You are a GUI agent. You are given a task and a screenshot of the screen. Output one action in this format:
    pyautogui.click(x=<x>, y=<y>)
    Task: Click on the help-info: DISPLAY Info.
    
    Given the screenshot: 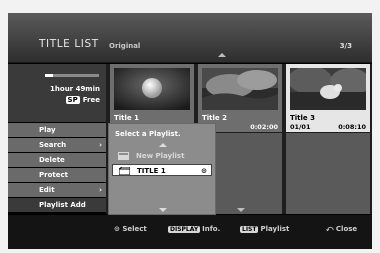 What is the action you would take?
    pyautogui.click(x=194, y=229)
    